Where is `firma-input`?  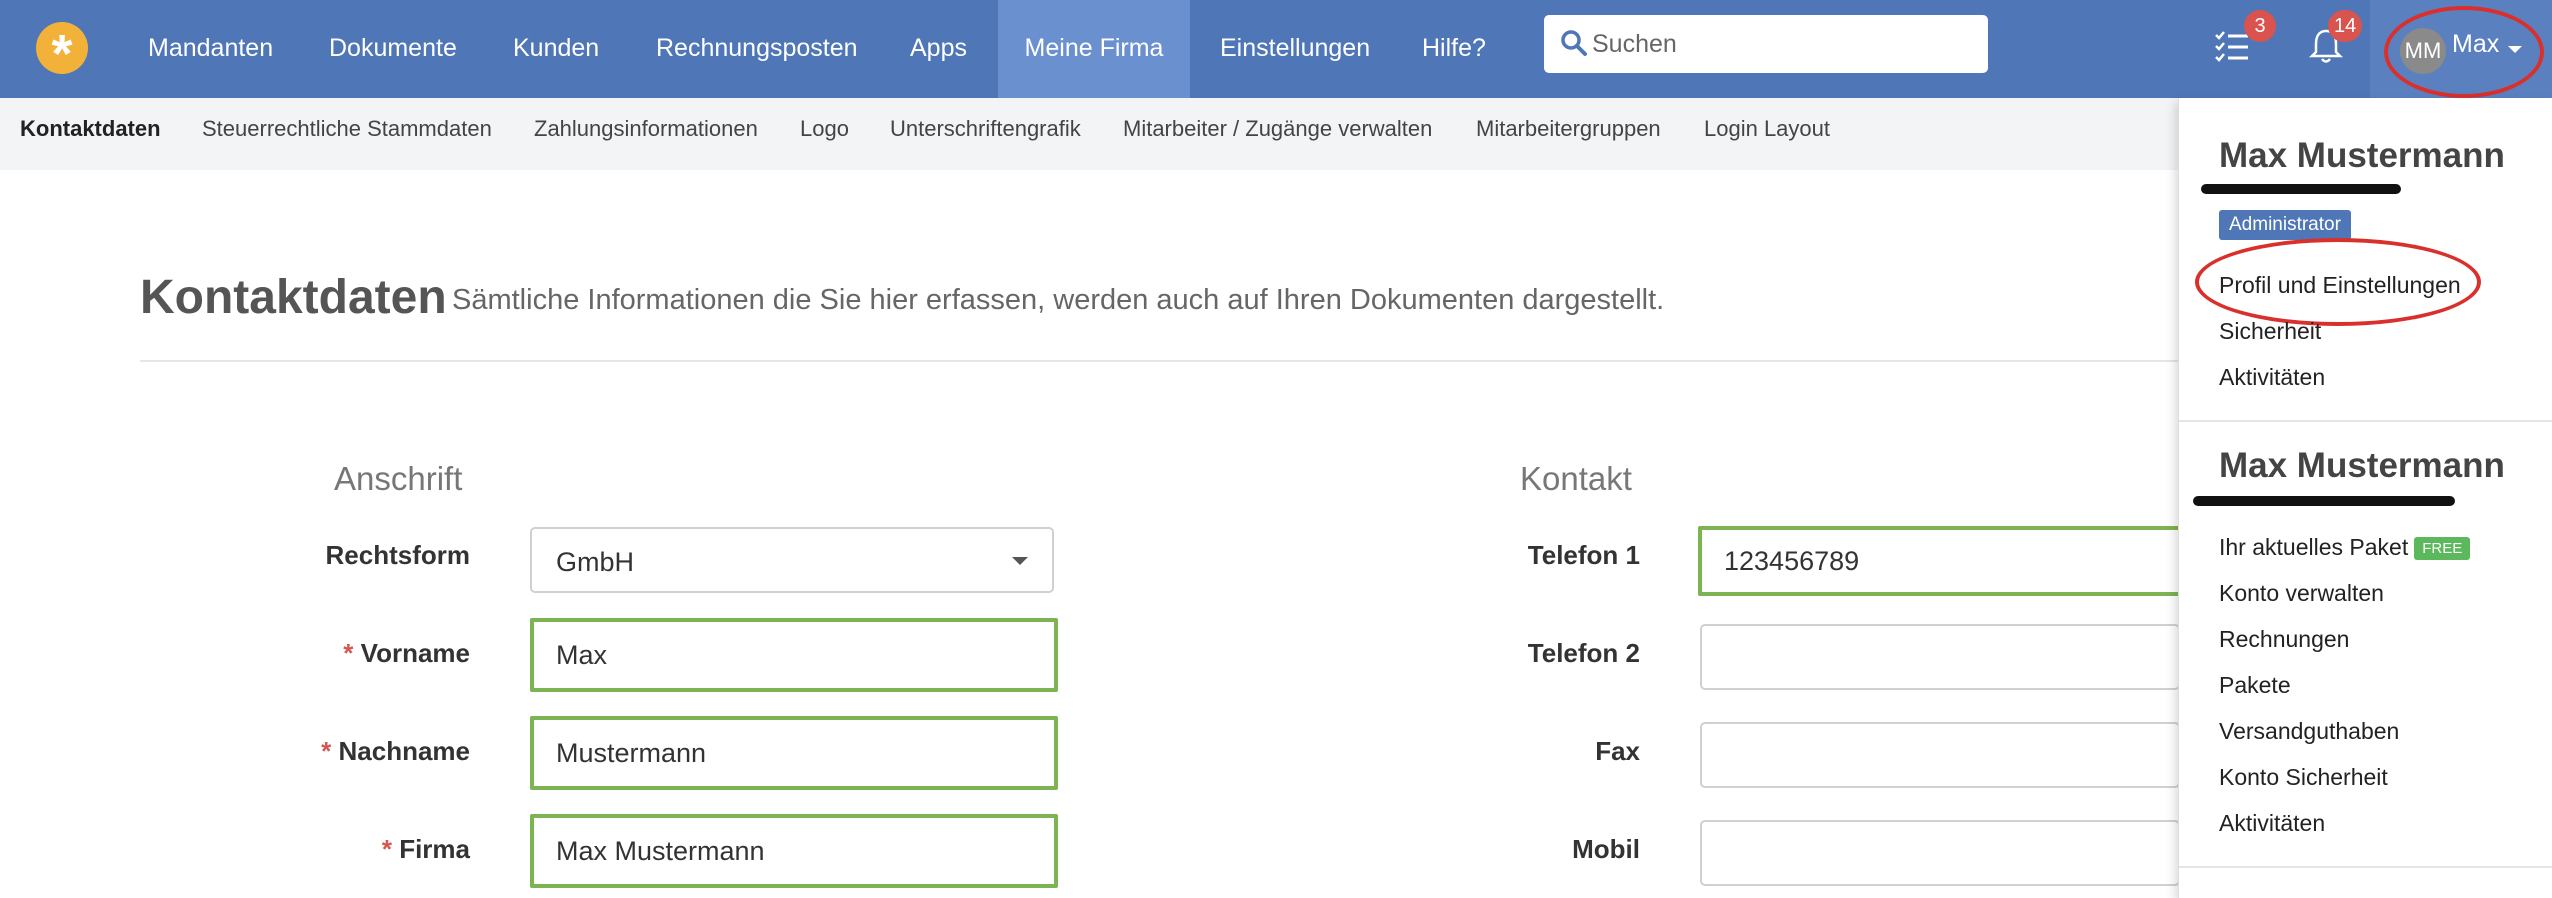 firma-input is located at coordinates (794, 851).